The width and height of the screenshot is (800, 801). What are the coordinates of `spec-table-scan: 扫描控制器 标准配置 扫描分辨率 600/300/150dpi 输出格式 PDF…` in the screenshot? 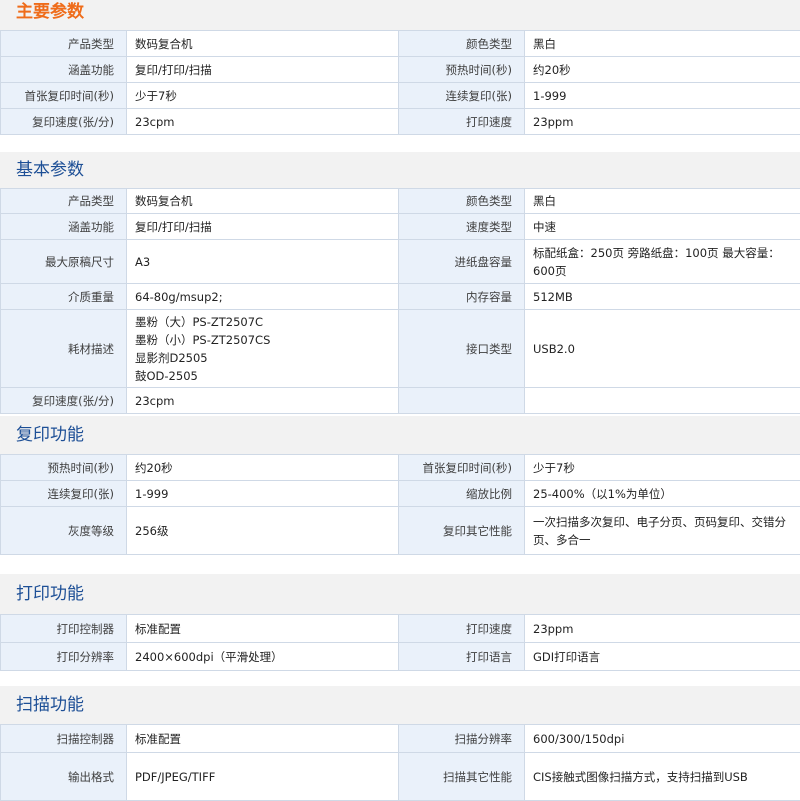 It's located at (400, 762).